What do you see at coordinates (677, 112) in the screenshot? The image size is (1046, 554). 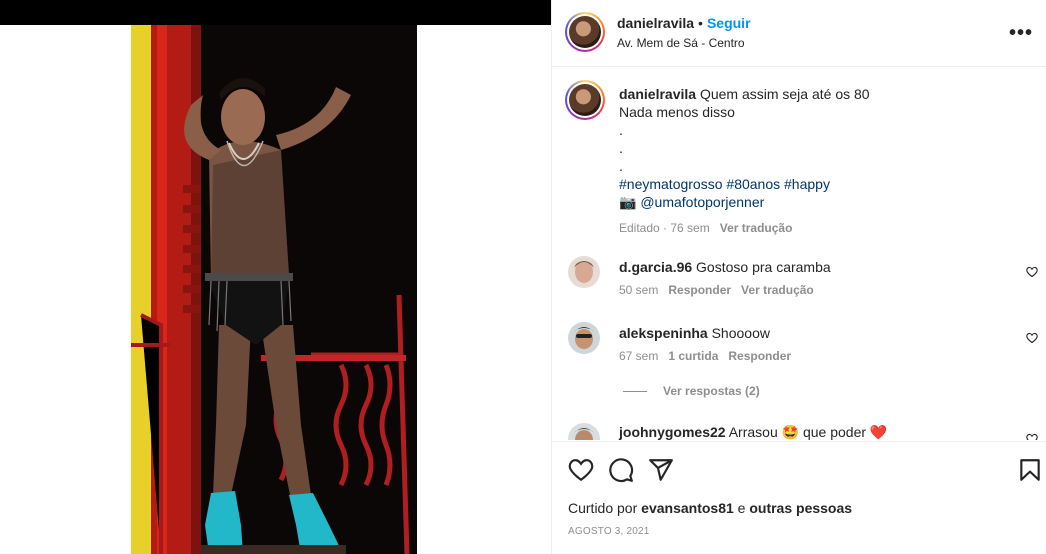 I see `caption-line-2: Nada menos disso` at bounding box center [677, 112].